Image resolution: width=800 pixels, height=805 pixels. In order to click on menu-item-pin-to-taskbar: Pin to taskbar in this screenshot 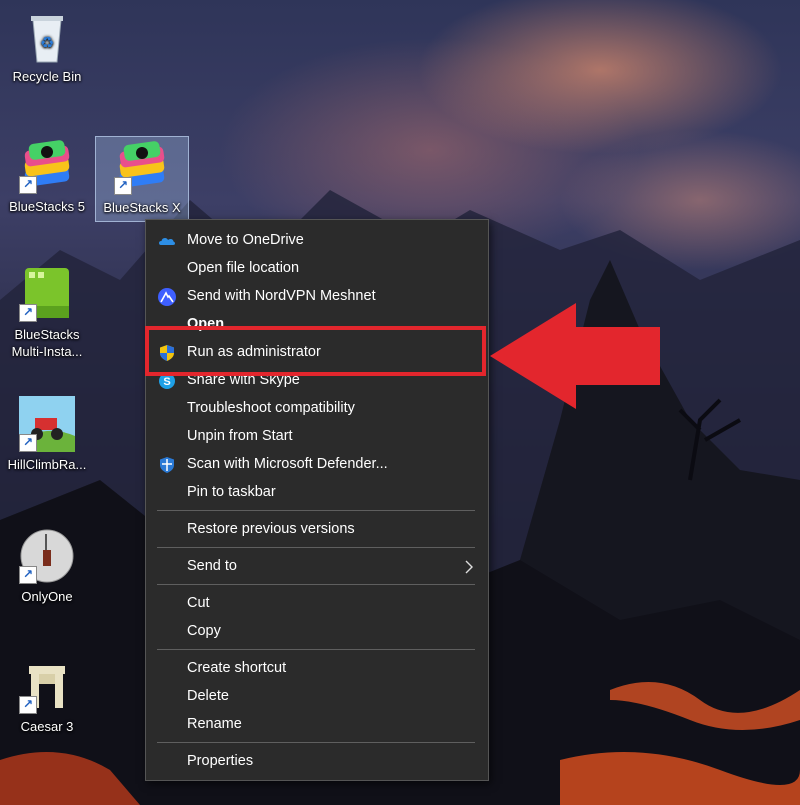, I will do `click(317, 493)`.